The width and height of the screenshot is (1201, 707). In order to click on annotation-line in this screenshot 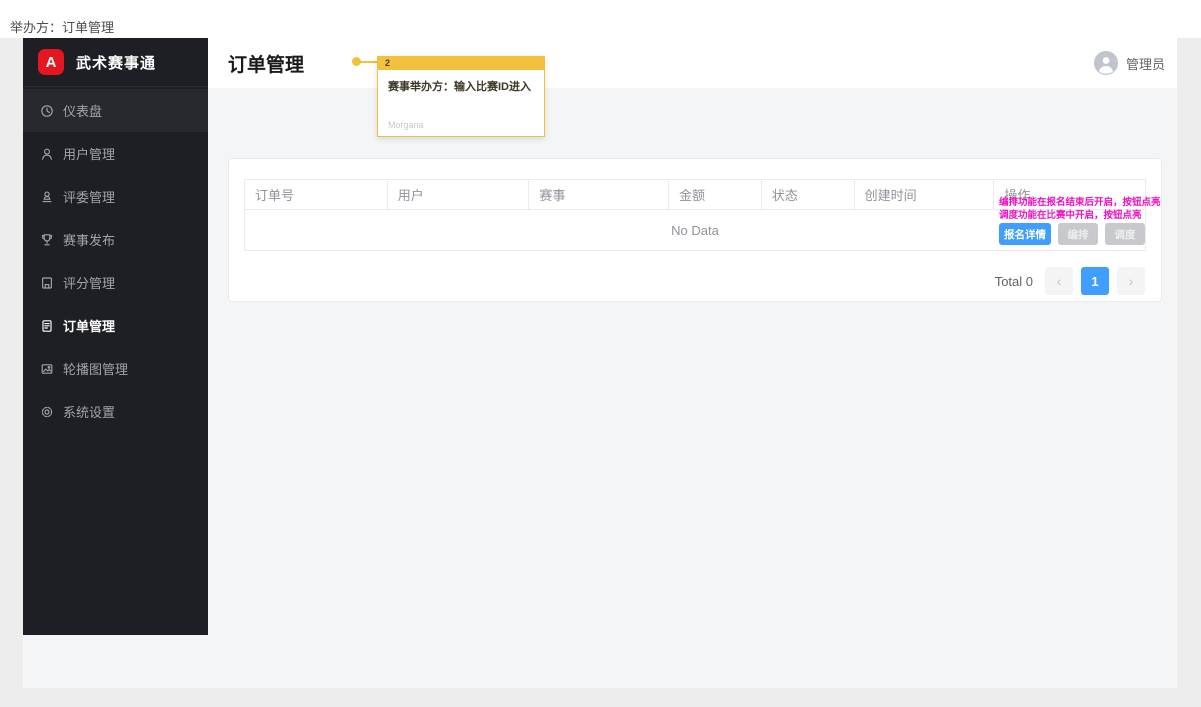, I will do `click(368, 61)`.